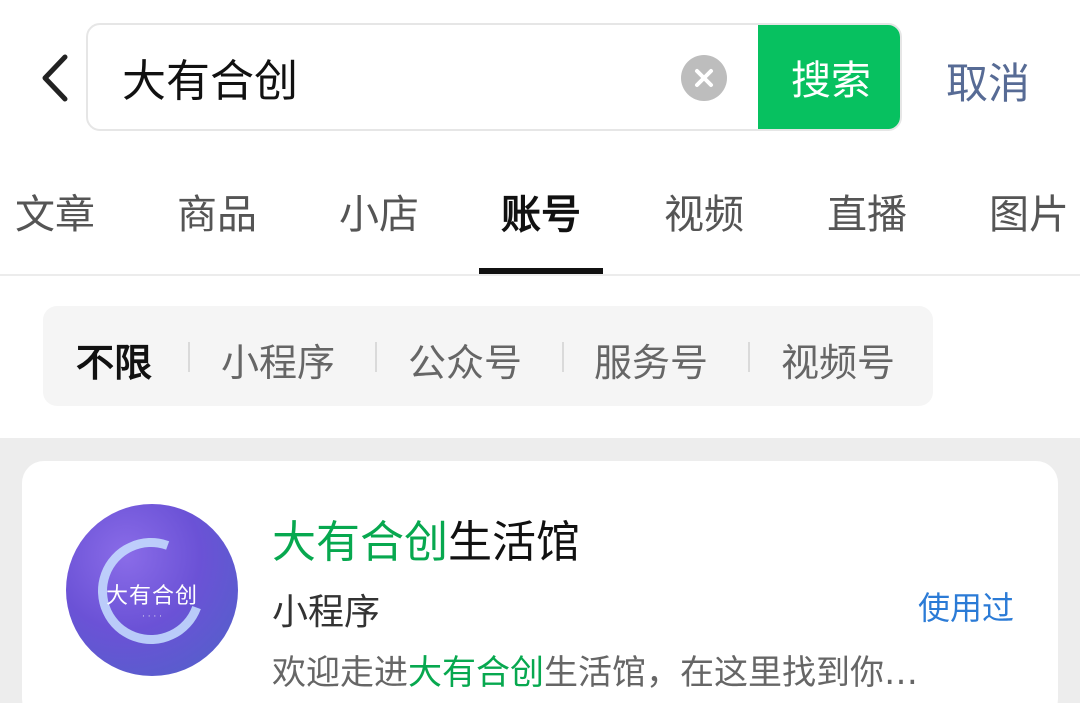 The image size is (1080, 703). What do you see at coordinates (988, 80) in the screenshot?
I see `cancel-button: 取消` at bounding box center [988, 80].